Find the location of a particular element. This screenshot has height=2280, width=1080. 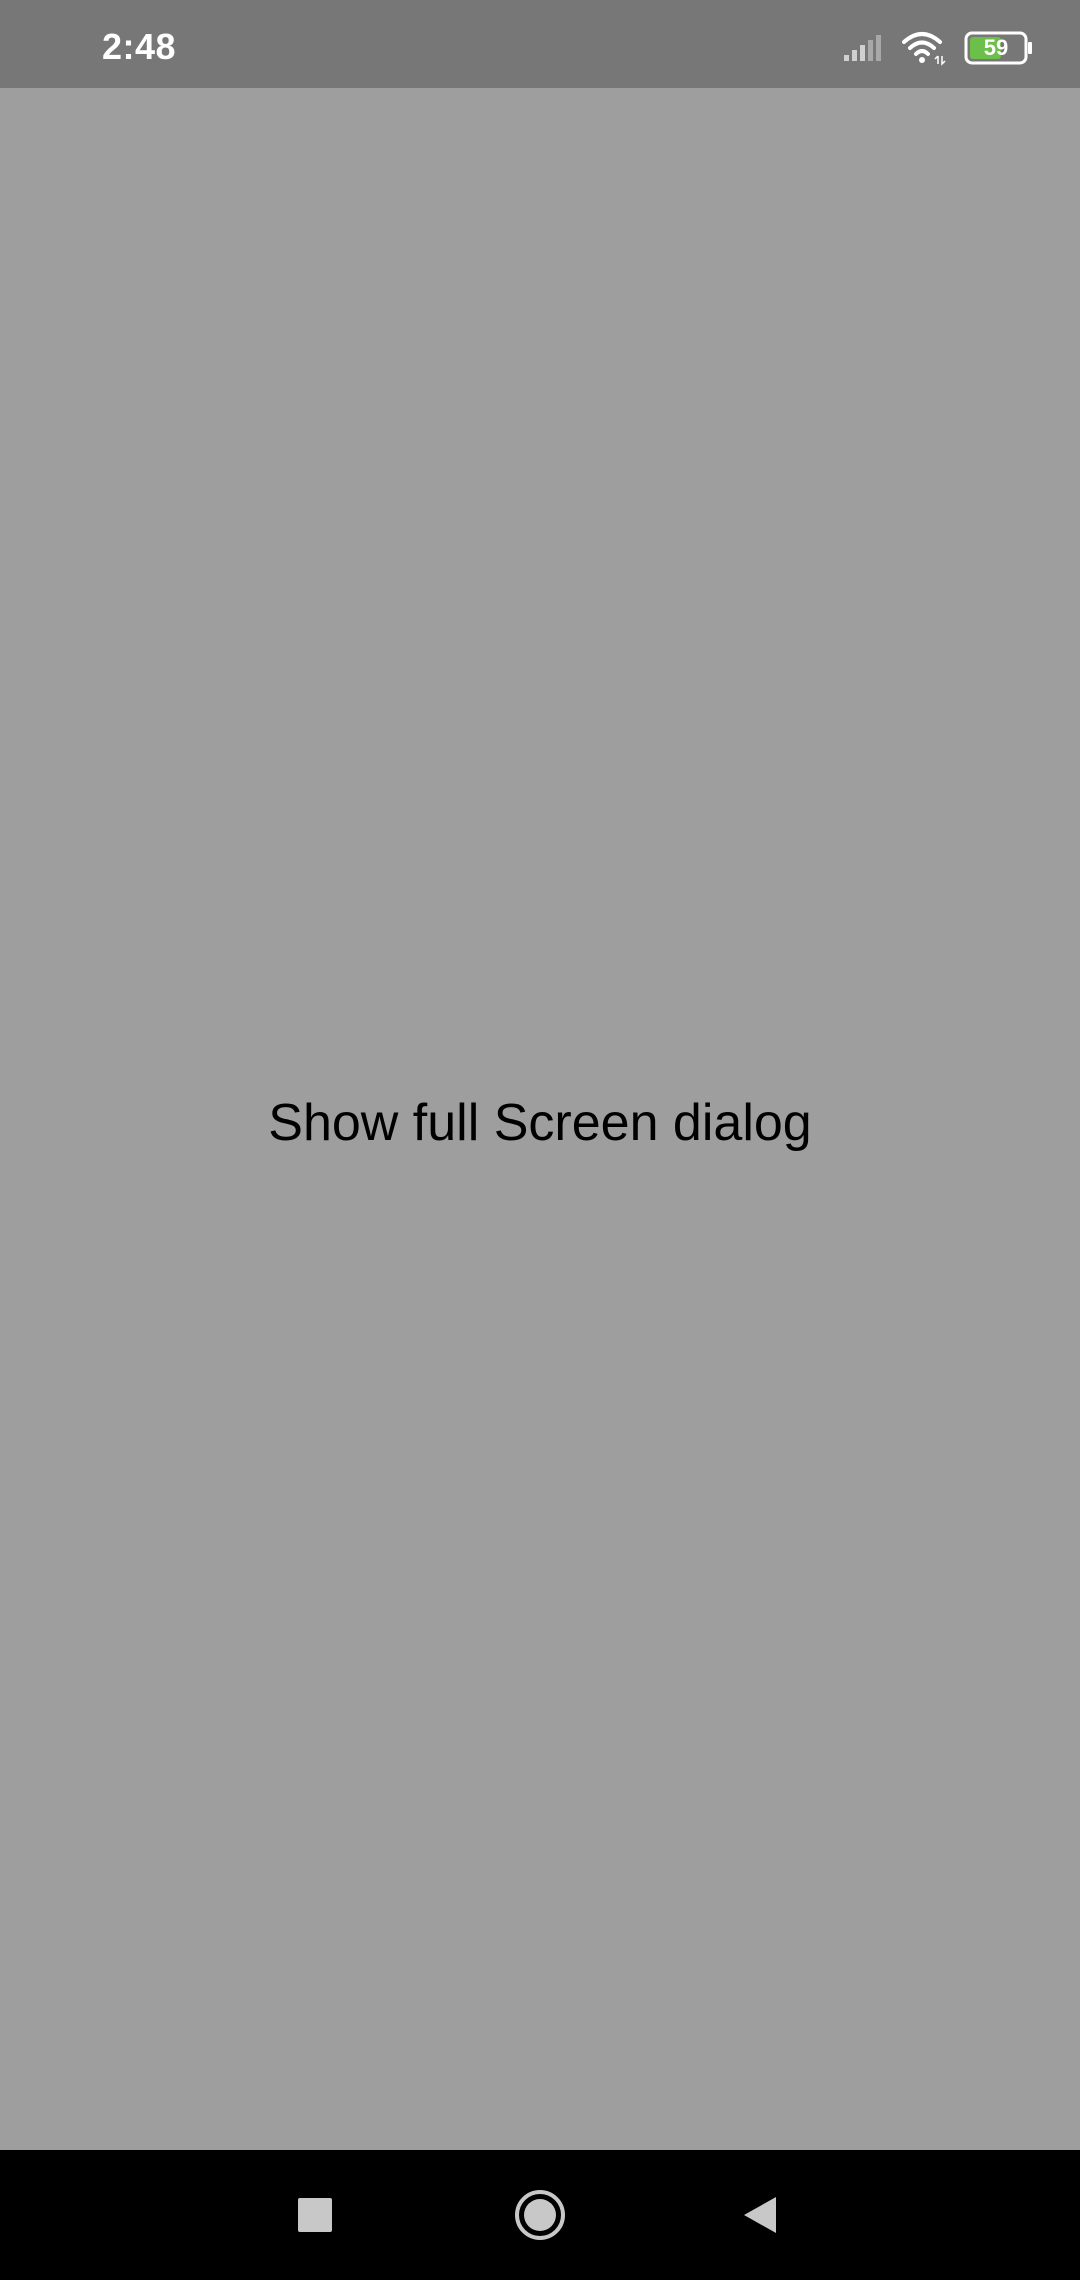

status-time: 2:48 is located at coordinates (139, 46).